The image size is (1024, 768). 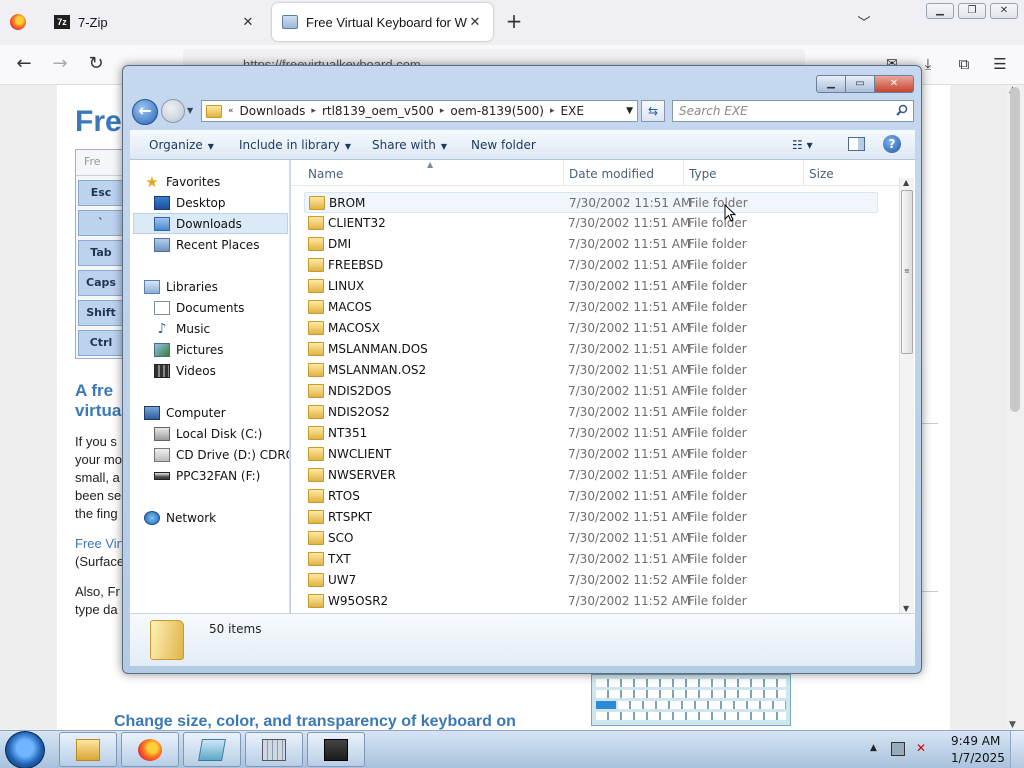 I want to click on file-row: BROM 7/30/2002 11:51 AM File folder, so click(x=591, y=202).